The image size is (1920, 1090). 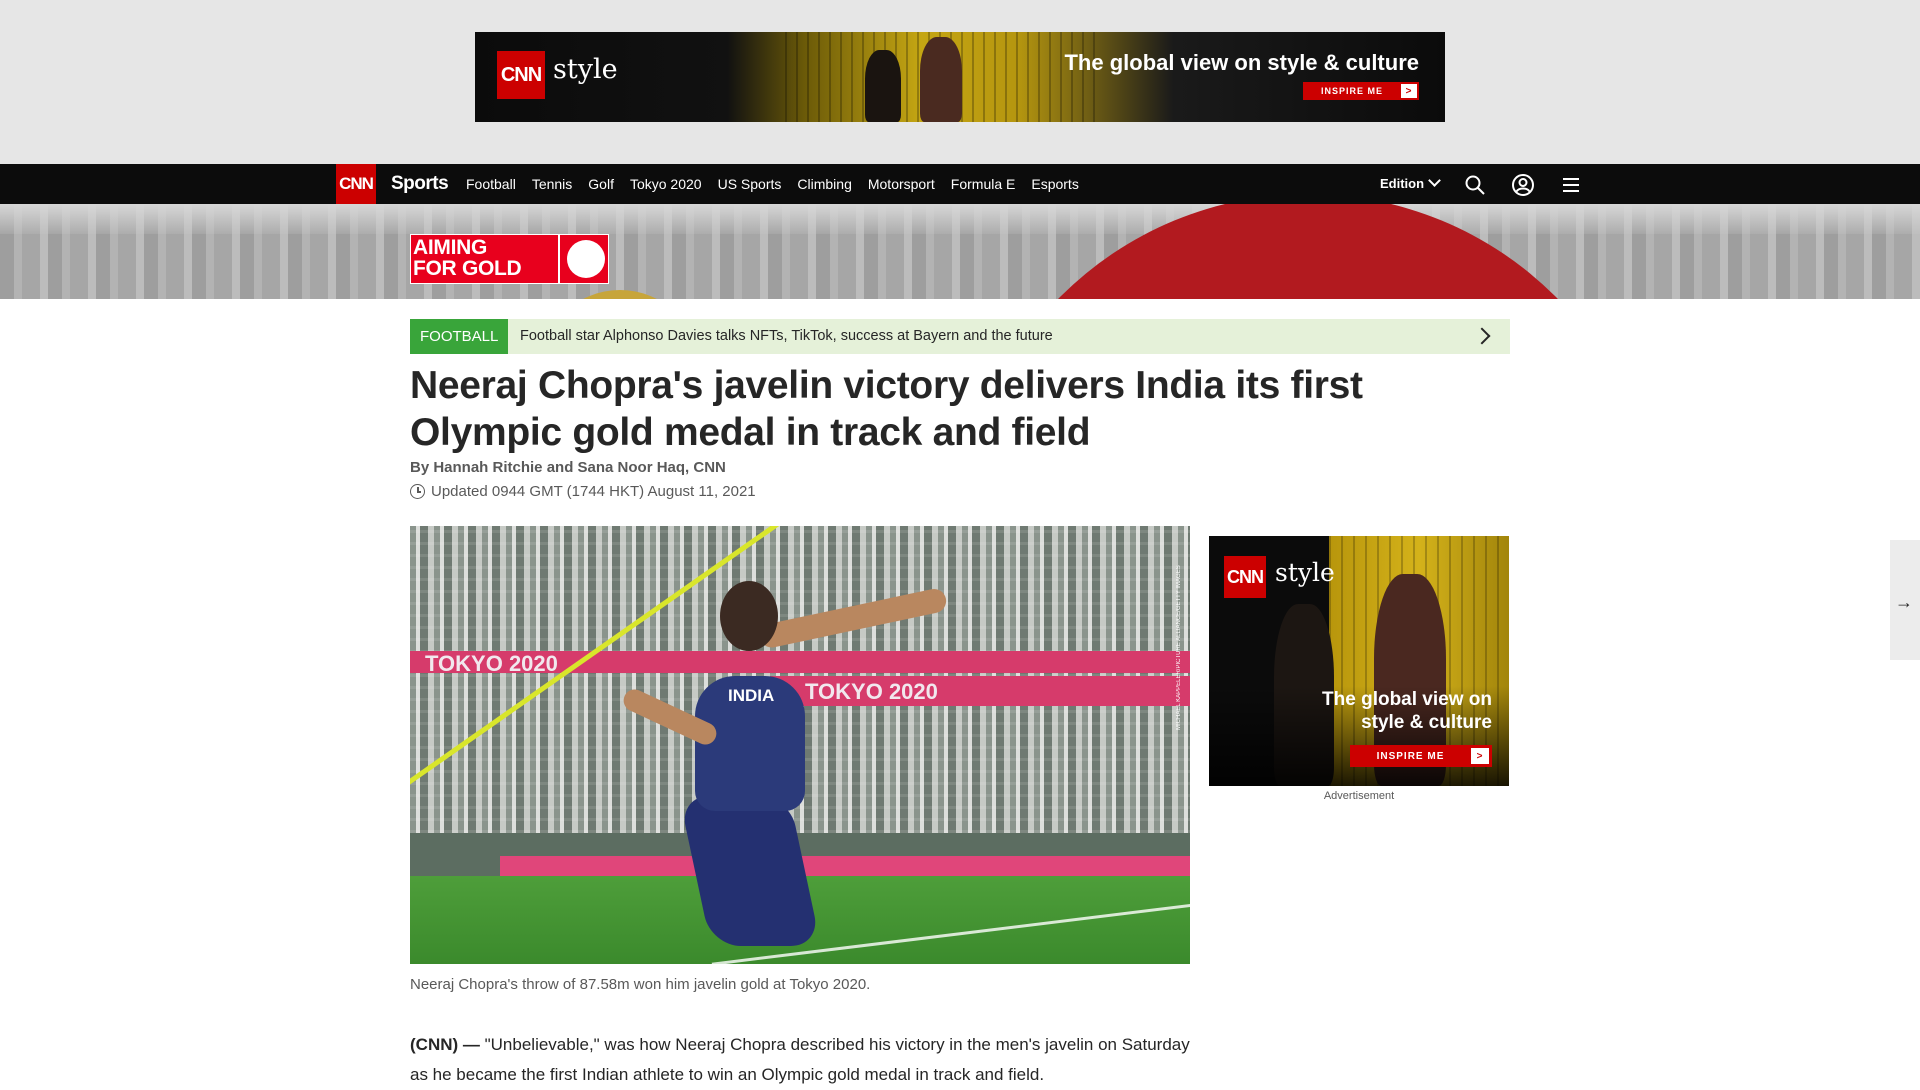 I want to click on clock-icon, so click(x=417, y=491).